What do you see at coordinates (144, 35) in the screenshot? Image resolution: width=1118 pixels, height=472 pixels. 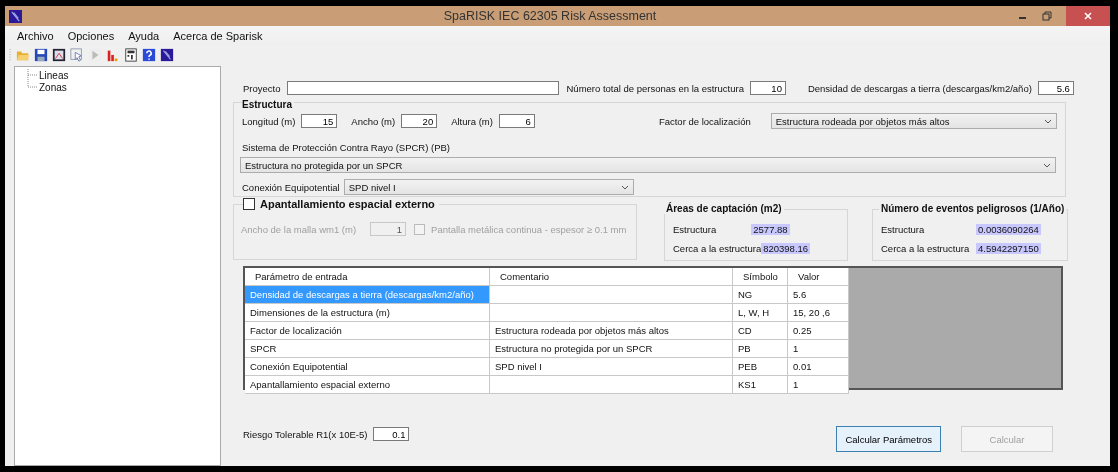 I see `menu-item: Ayuda` at bounding box center [144, 35].